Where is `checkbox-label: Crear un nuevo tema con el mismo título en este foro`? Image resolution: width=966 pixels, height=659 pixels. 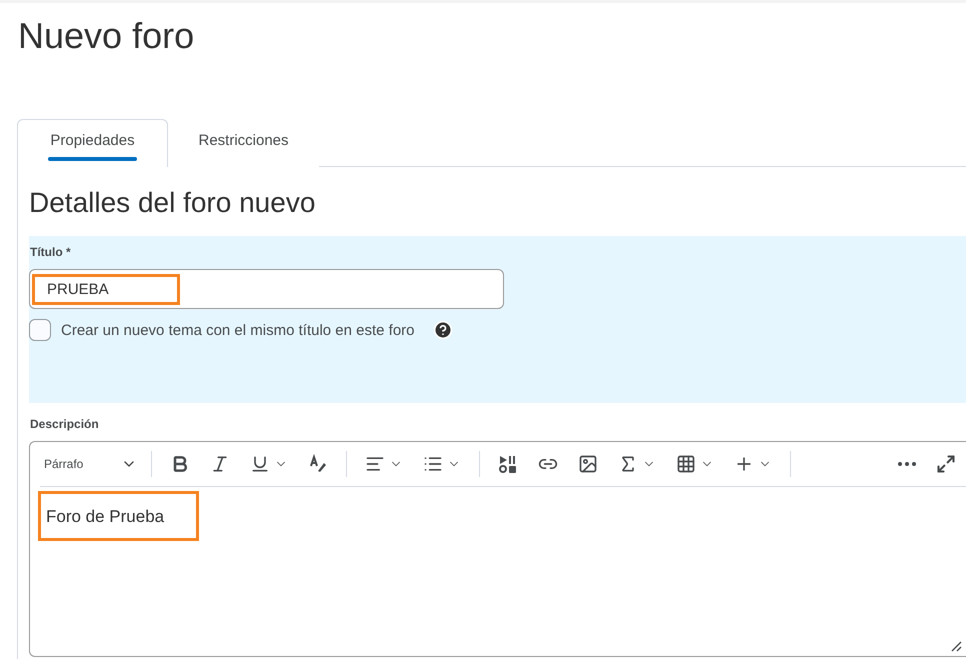 checkbox-label: Crear un nuevo tema con el mismo título en este foro is located at coordinates (238, 330).